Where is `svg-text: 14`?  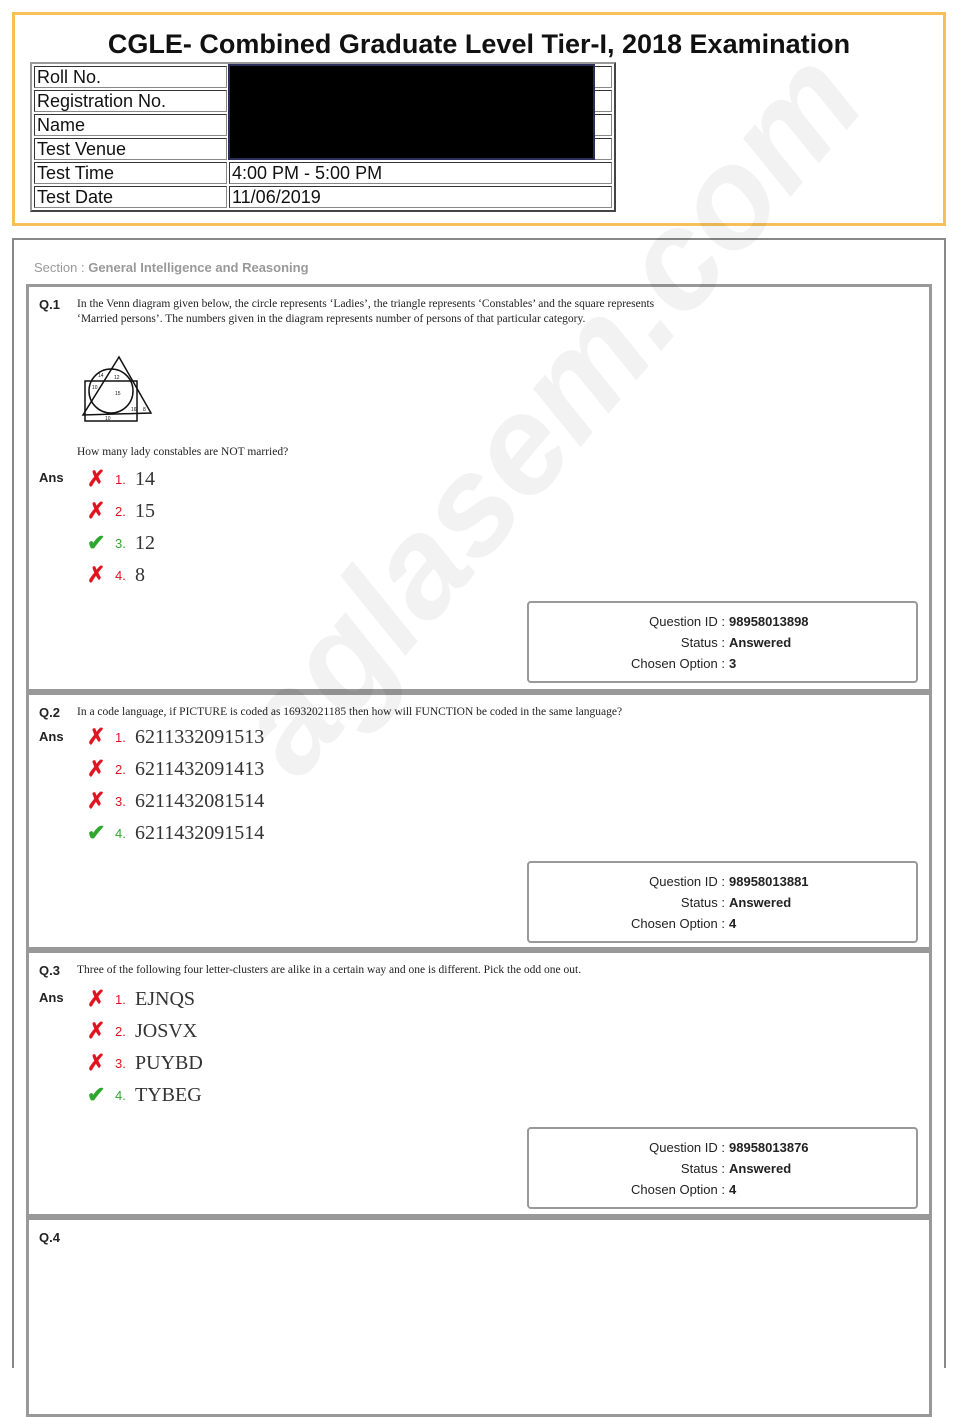 svg-text: 14 is located at coordinates (101, 376).